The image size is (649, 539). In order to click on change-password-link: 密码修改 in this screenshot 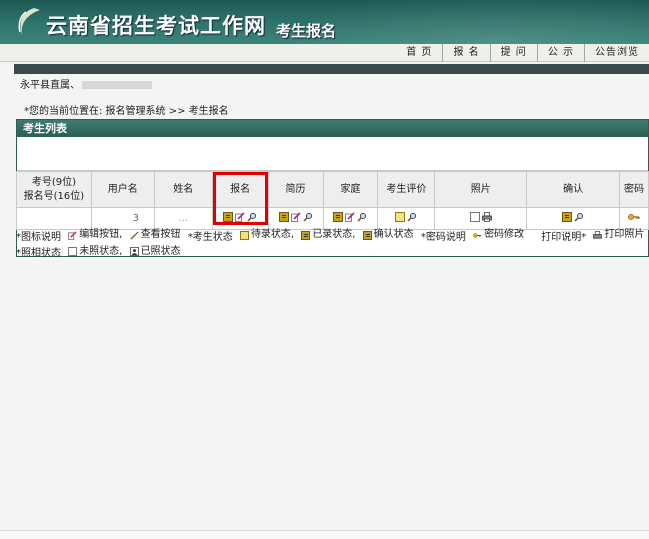, I will do `click(498, 235)`.